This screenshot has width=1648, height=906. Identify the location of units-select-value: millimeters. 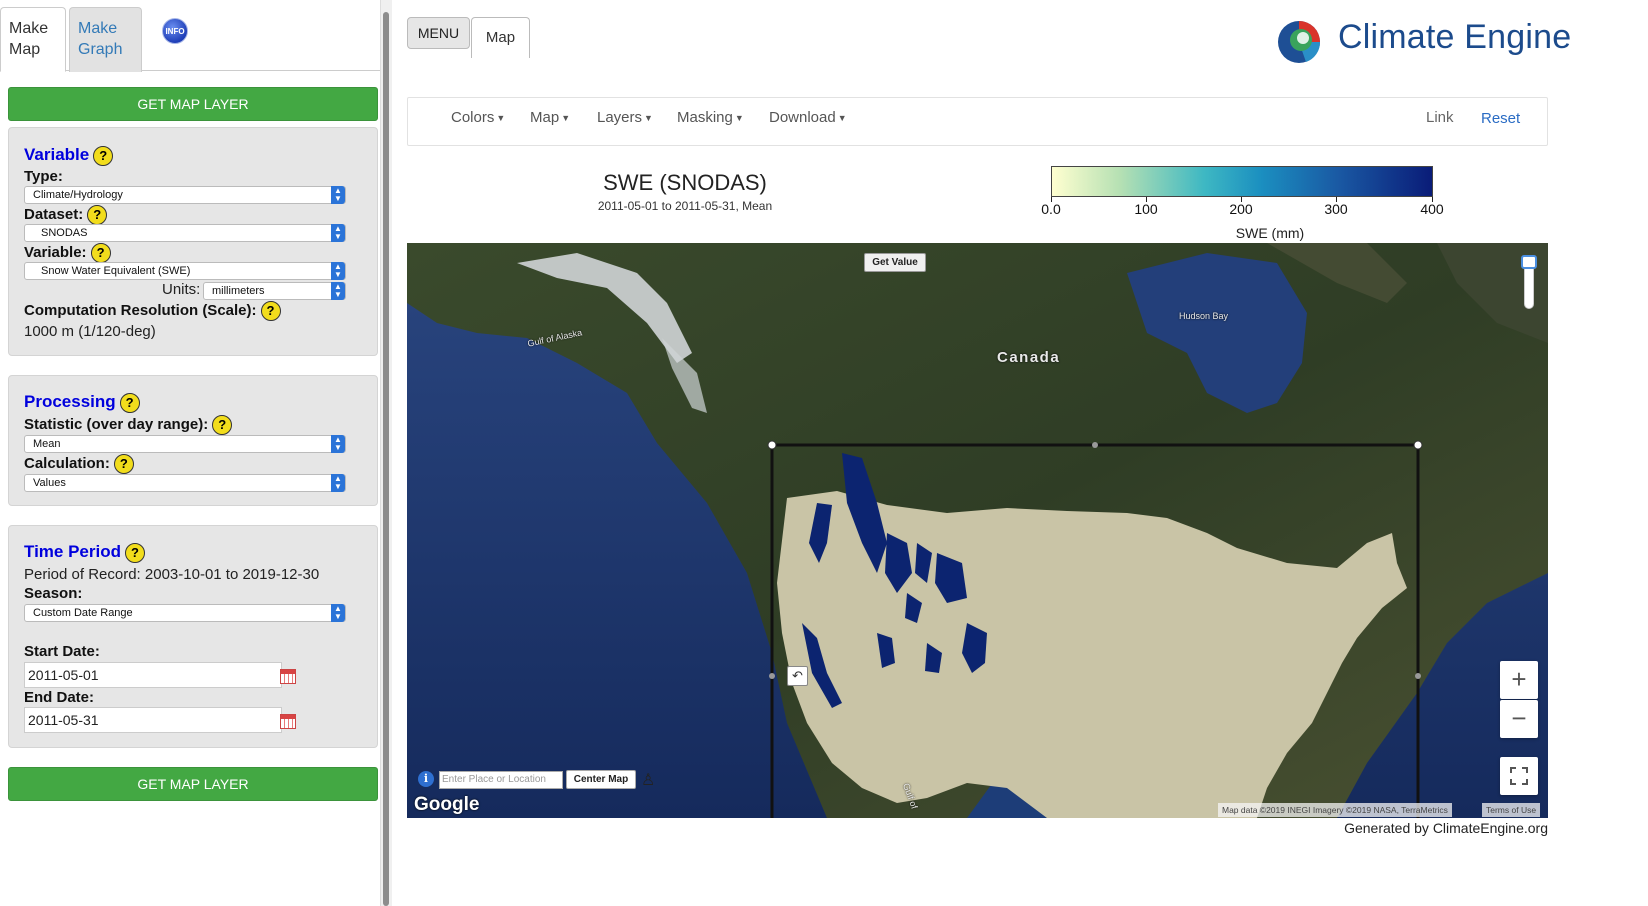
(238, 291).